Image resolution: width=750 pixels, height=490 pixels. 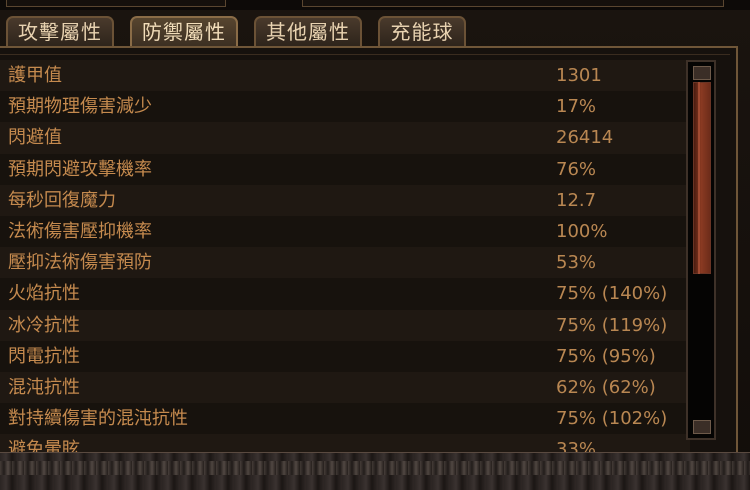 What do you see at coordinates (308, 31) in the screenshot?
I see `tab-misc: 其他屬性` at bounding box center [308, 31].